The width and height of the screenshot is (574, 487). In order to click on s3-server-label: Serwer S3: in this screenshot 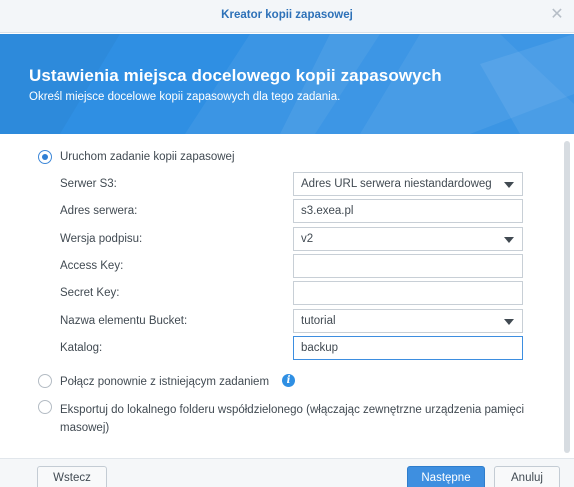, I will do `click(88, 184)`.